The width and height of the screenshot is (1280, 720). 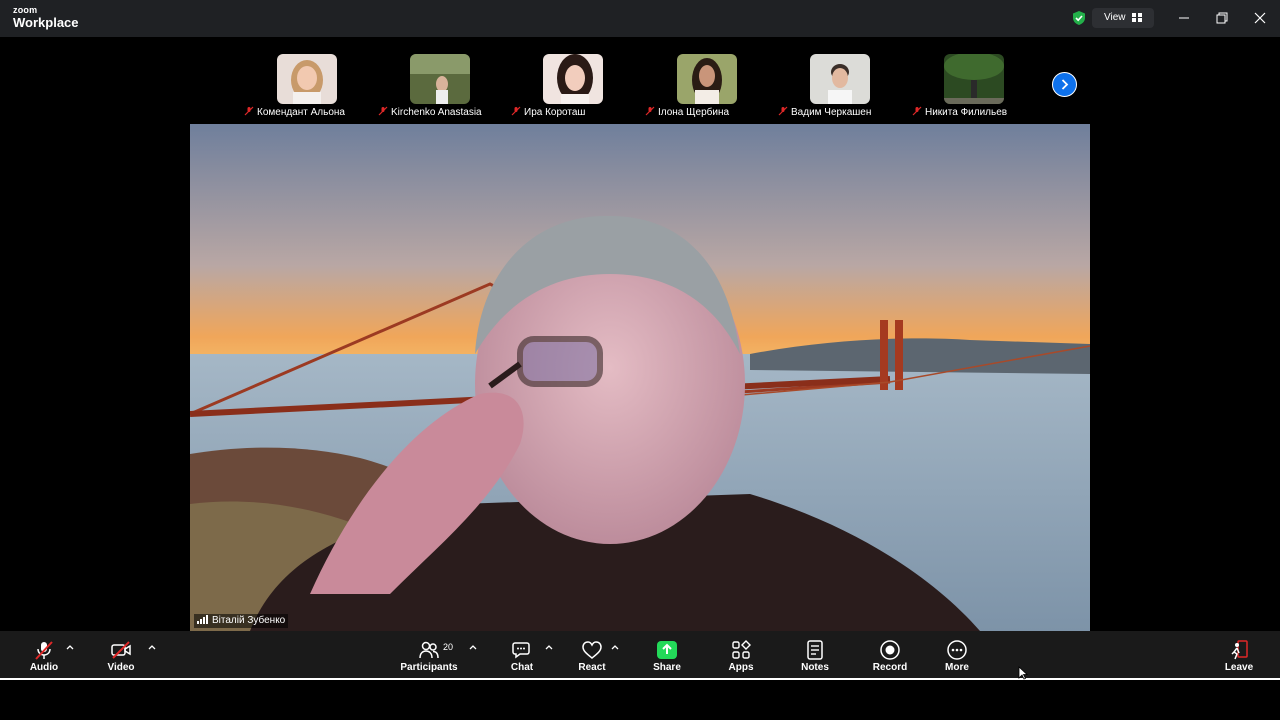 I want to click on chevron-right-icon, so click(x=1065, y=84).